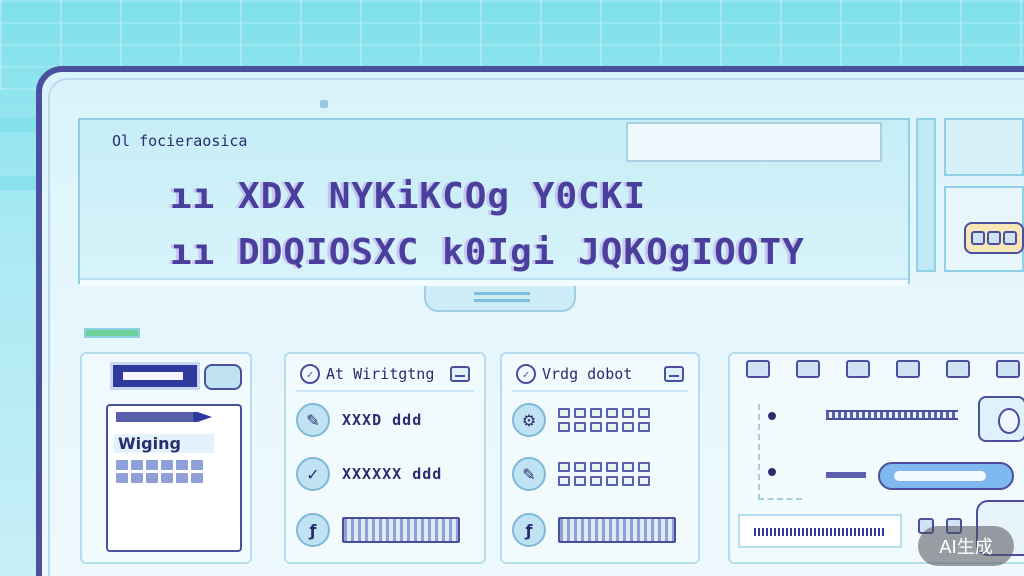  What do you see at coordinates (313, 474) in the screenshot?
I see `check-icon: ✓` at bounding box center [313, 474].